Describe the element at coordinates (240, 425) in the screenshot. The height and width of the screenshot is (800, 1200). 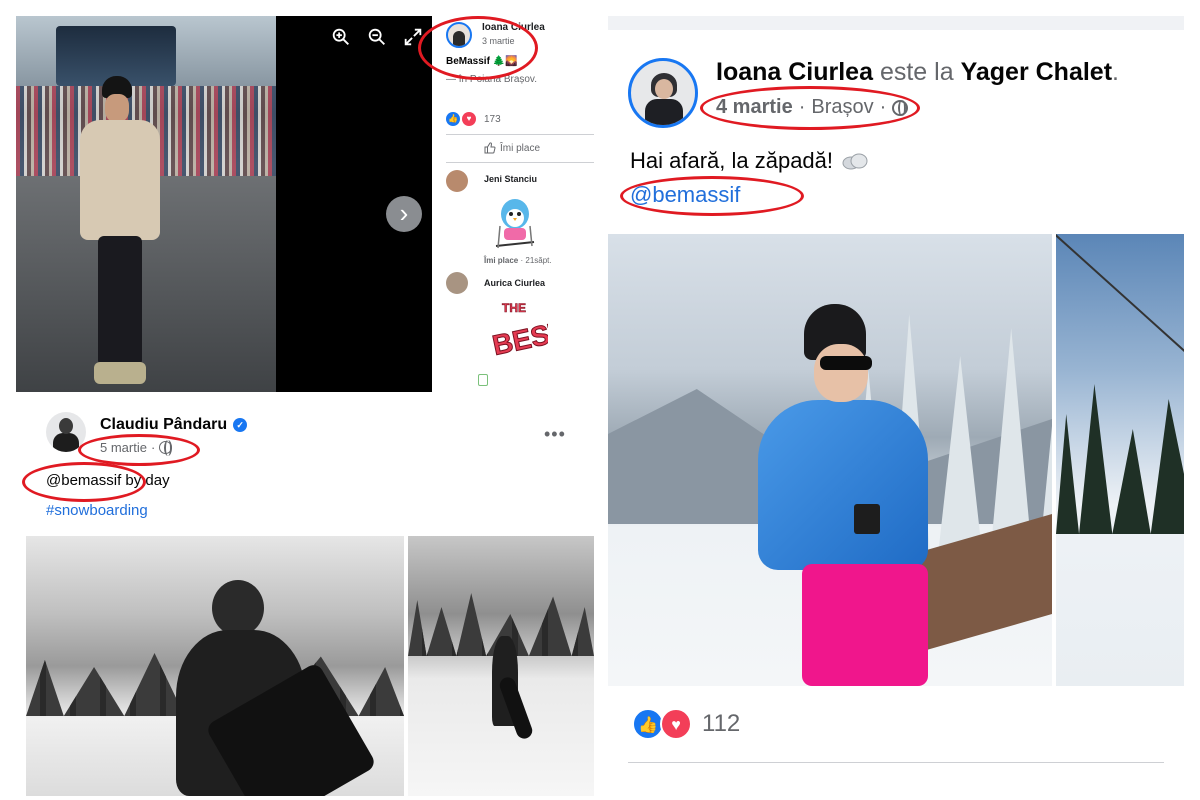
I see `verified-badge-icon: ✓` at that location.